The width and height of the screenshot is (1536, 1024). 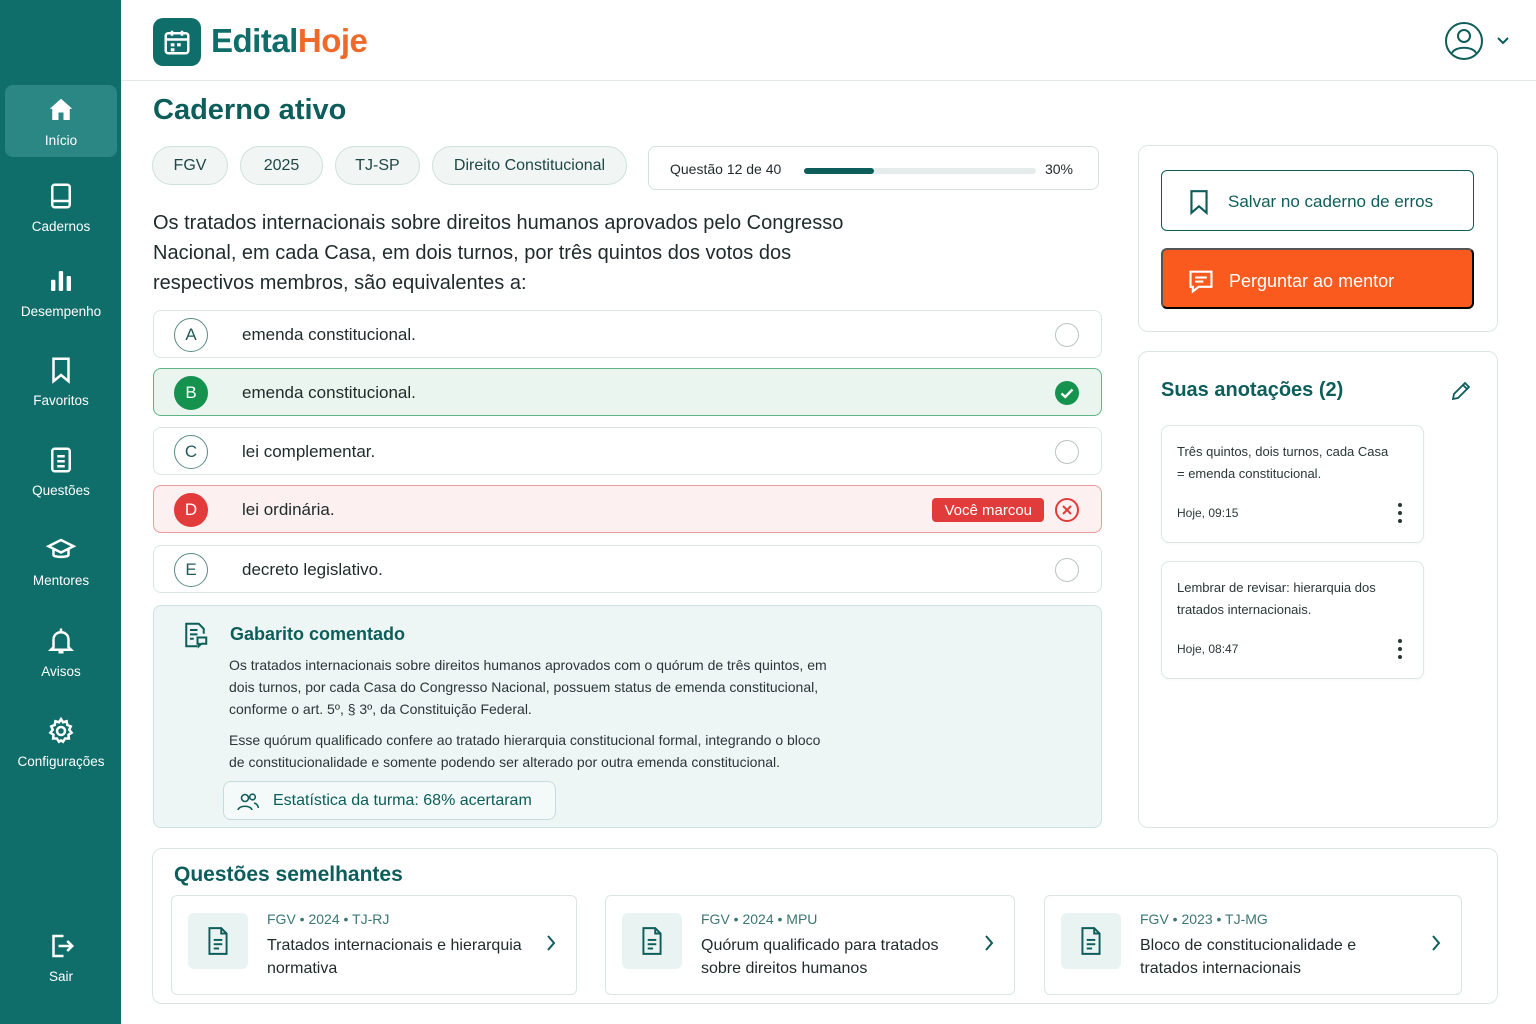 I want to click on check-circle-icon, so click(x=1067, y=393).